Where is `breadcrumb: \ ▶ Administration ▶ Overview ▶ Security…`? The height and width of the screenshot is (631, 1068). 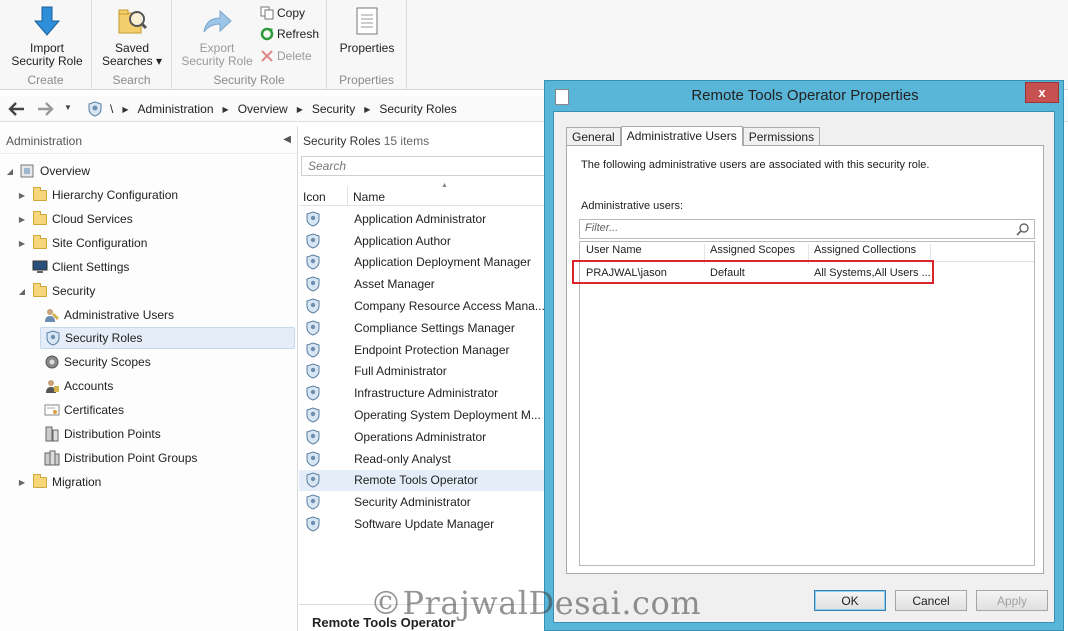
breadcrumb: \ ▶ Administration ▶ Overview ▶ Security… is located at coordinates (283, 109).